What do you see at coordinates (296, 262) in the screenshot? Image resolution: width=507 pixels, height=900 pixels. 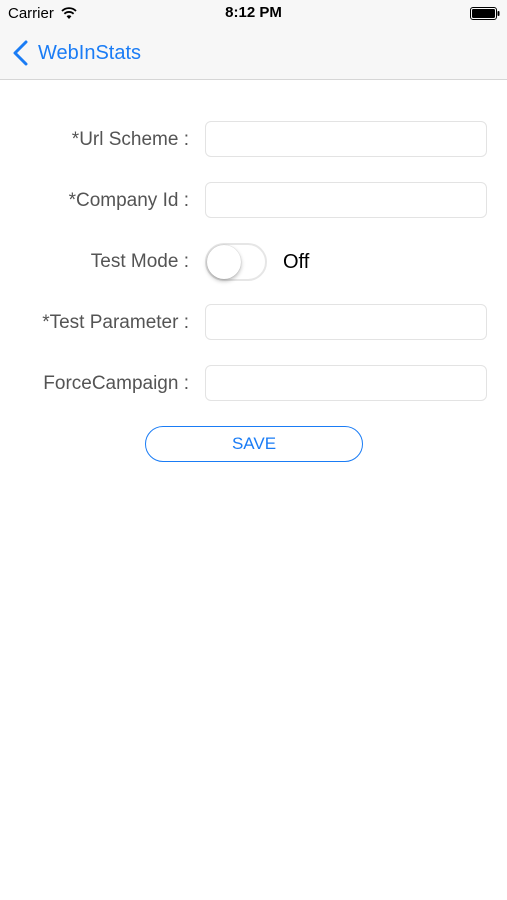 I see `test-mode-state-label: Off` at bounding box center [296, 262].